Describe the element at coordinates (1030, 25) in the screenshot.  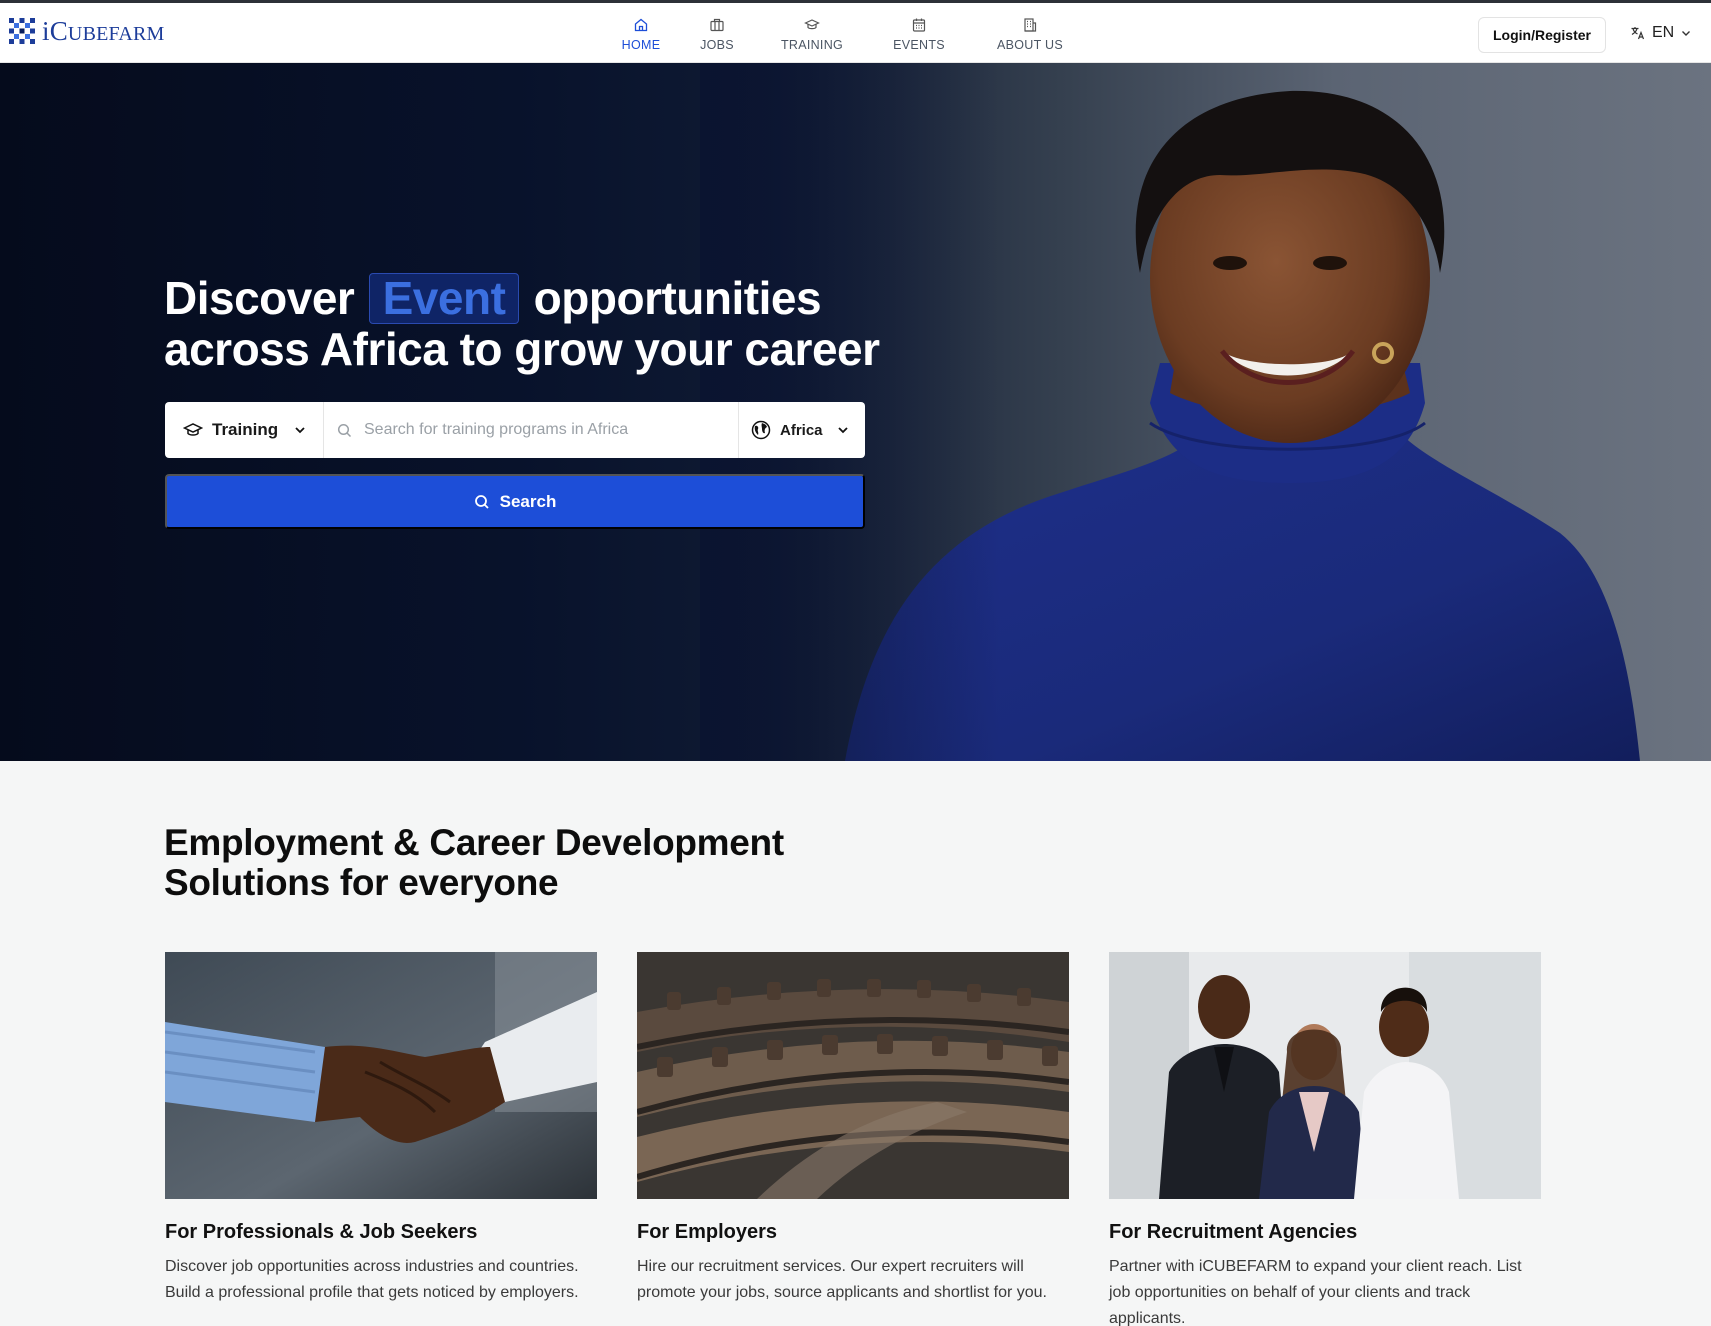
I see `building-icon` at that location.